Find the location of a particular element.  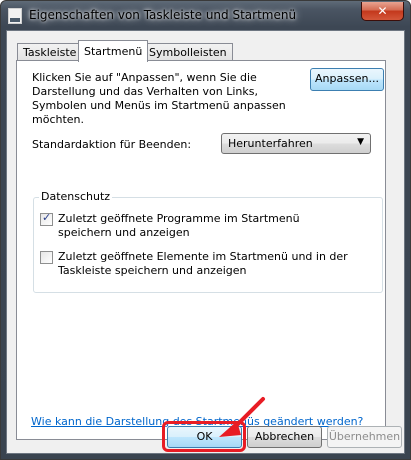

power-action-dropdown: Herunterfahren ▼ is located at coordinates (296, 143).